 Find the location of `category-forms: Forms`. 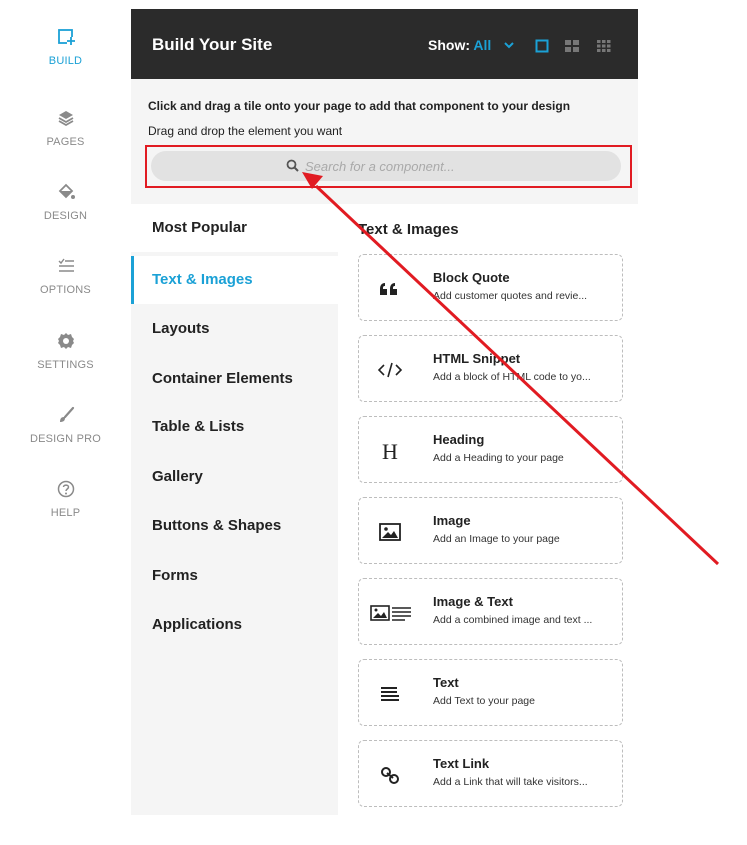

category-forms: Forms is located at coordinates (234, 576).